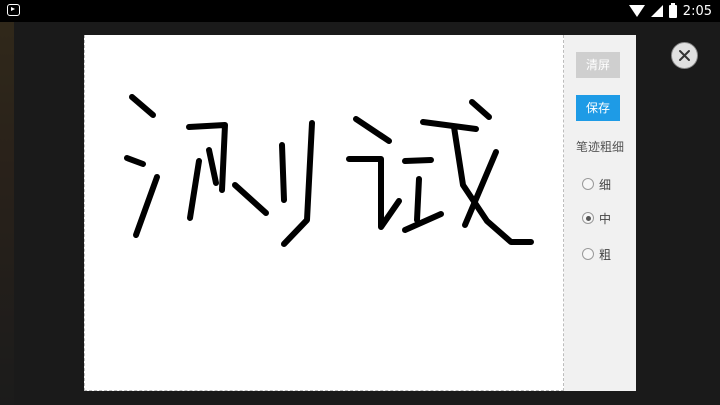 This screenshot has height=405, width=720. What do you see at coordinates (588, 218) in the screenshot?
I see `radio-checked-icon` at bounding box center [588, 218].